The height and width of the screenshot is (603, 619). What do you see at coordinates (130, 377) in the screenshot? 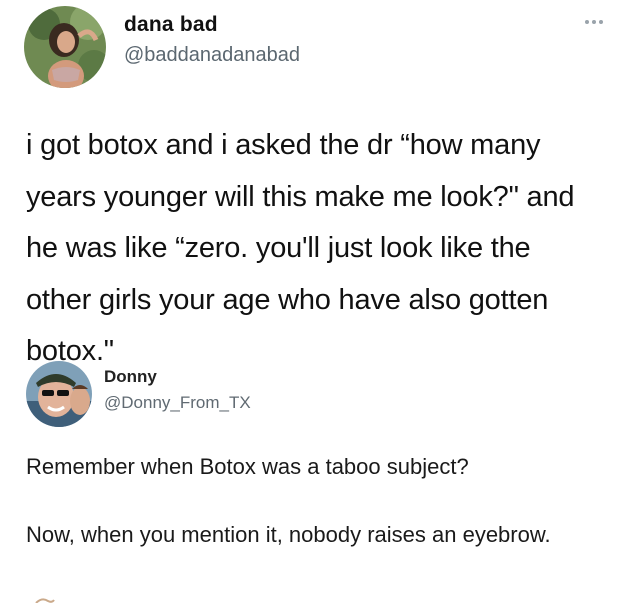
I see `reply-author-name: Donny` at bounding box center [130, 377].